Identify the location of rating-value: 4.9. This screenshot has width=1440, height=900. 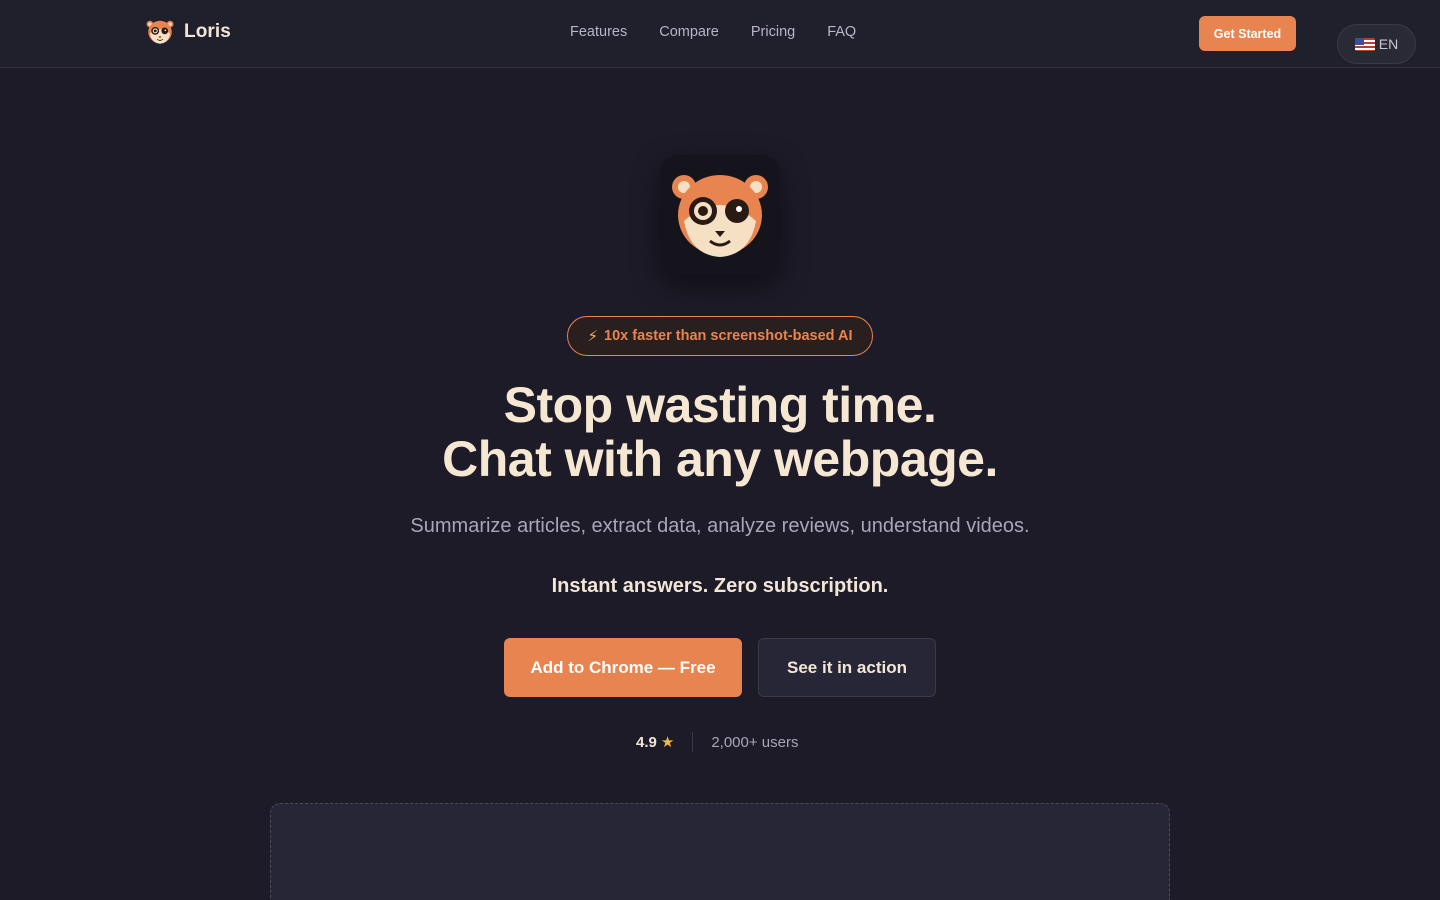
(646, 742).